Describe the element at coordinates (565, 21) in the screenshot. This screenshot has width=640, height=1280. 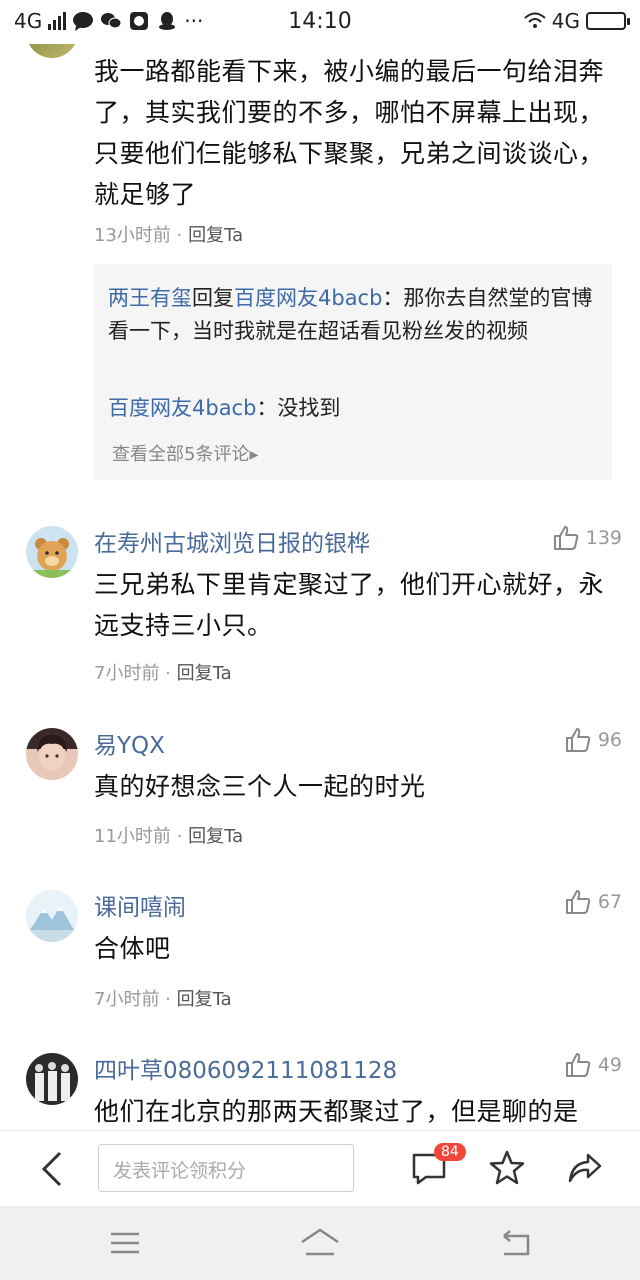
I see `network-type-right: 4G` at that location.